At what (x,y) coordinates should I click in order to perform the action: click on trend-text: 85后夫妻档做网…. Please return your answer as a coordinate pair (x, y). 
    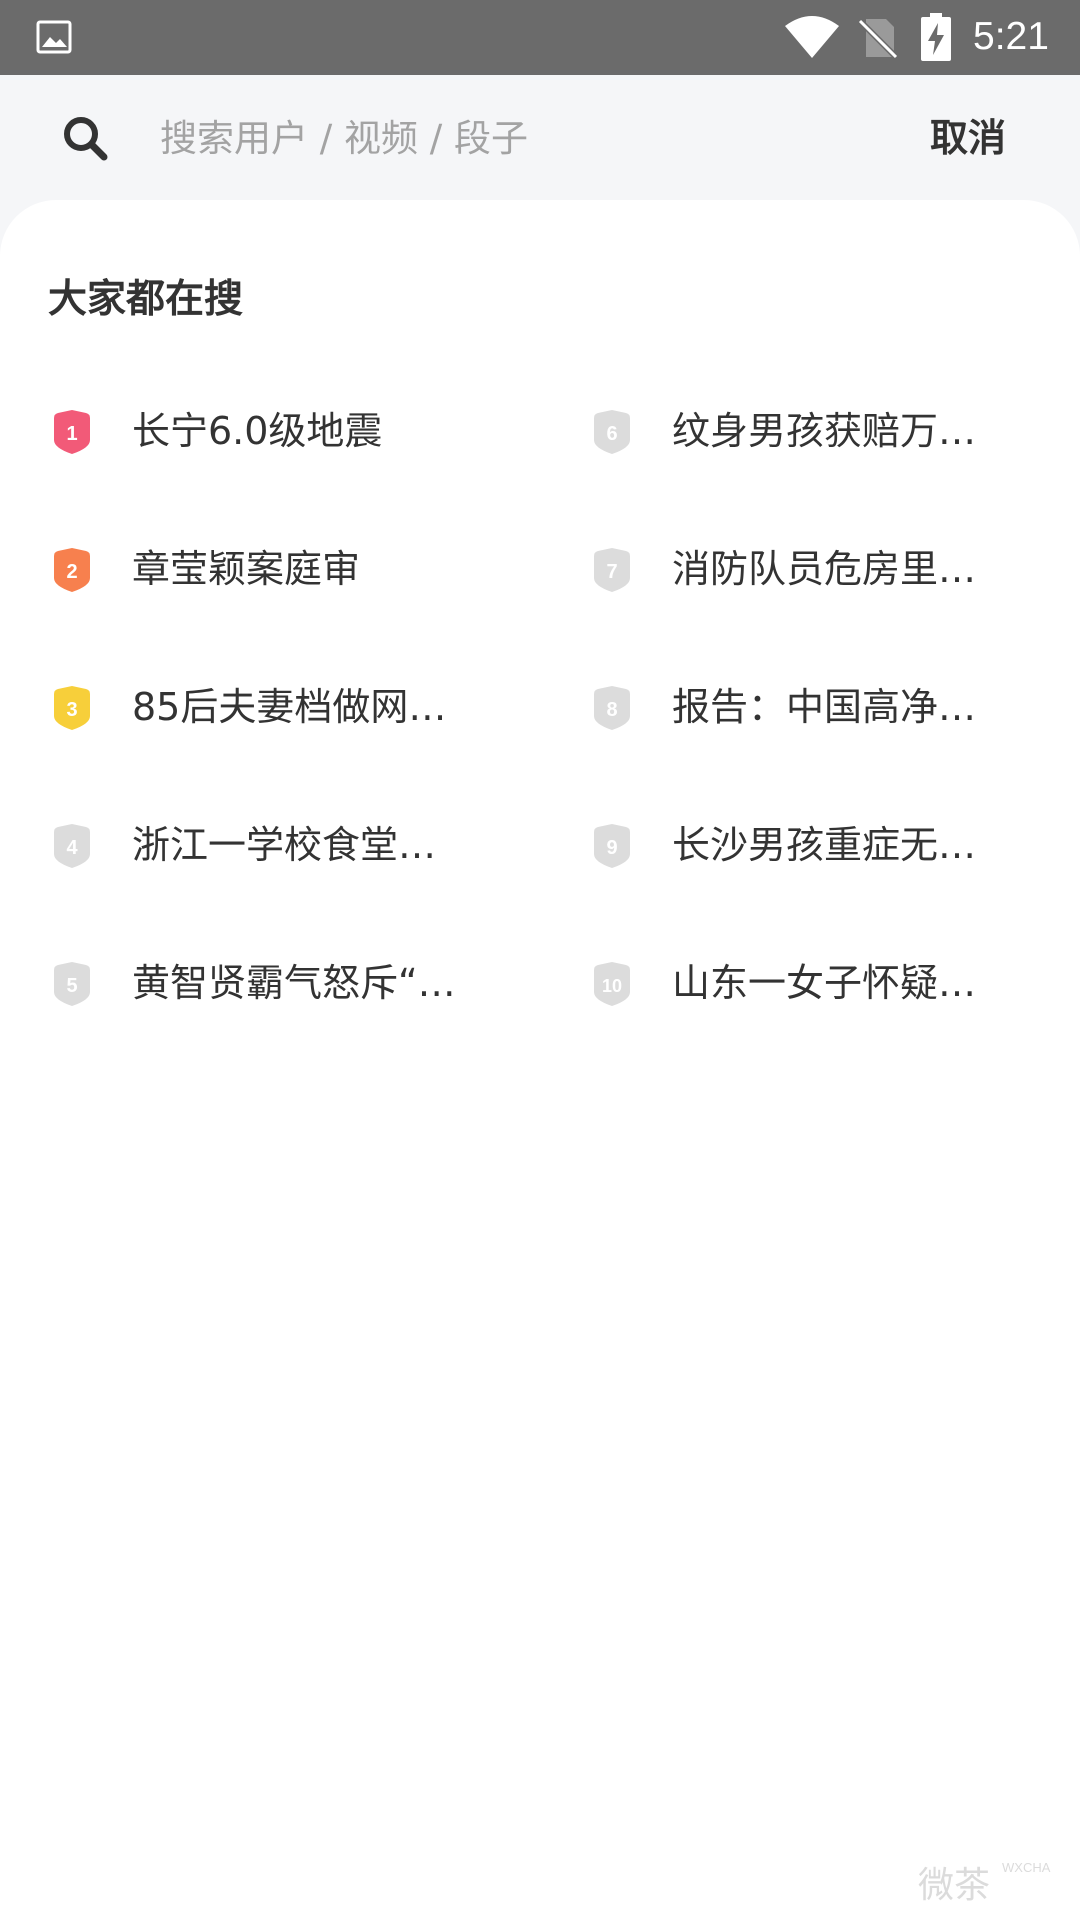
    Looking at the image, I should click on (289, 707).